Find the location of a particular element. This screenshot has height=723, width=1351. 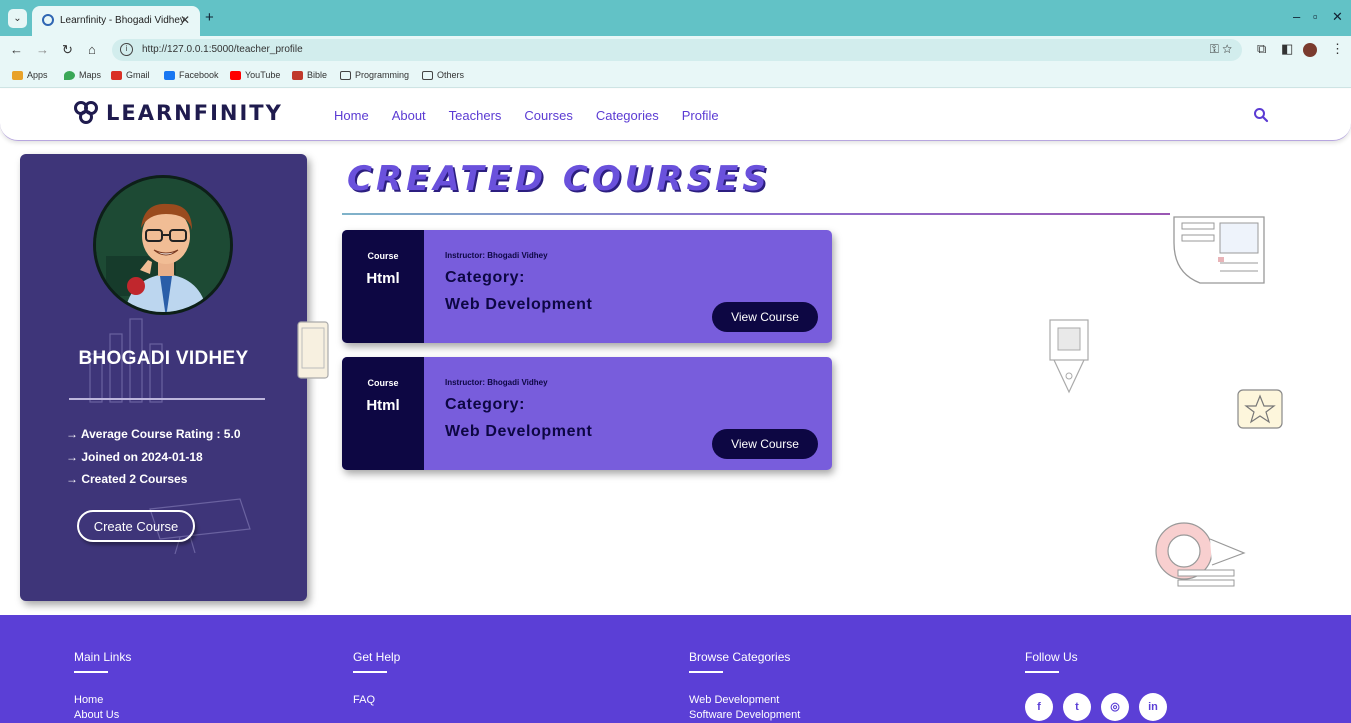

bookmark-maps: Maps is located at coordinates (82, 75).